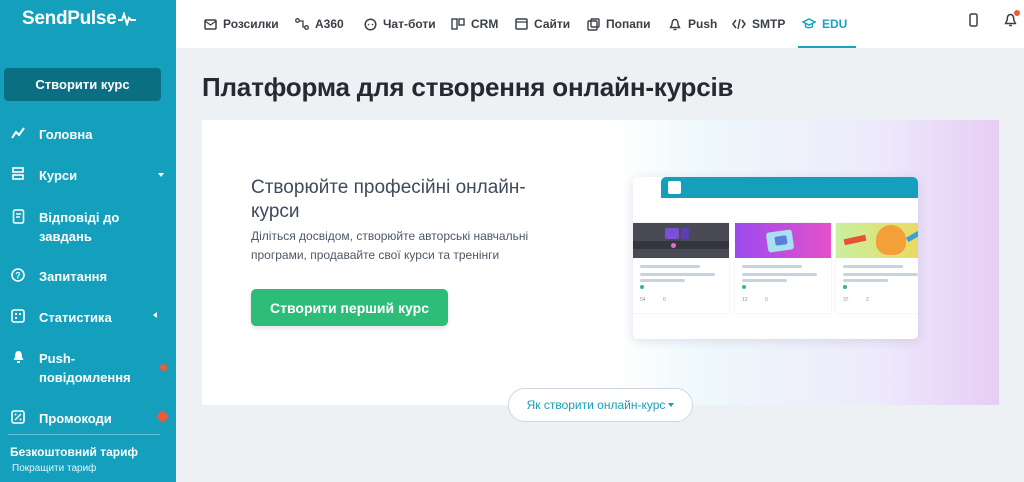 The image size is (1024, 482). I want to click on sidebar-item-answers: Відповіді до завдань, so click(88, 227).